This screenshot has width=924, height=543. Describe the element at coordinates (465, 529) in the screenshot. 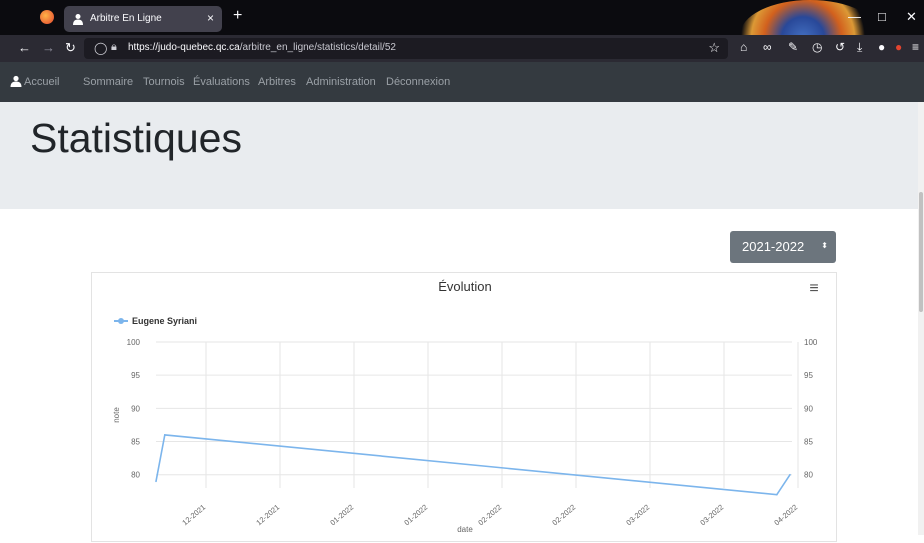

I see `x-axis-label: date` at that location.